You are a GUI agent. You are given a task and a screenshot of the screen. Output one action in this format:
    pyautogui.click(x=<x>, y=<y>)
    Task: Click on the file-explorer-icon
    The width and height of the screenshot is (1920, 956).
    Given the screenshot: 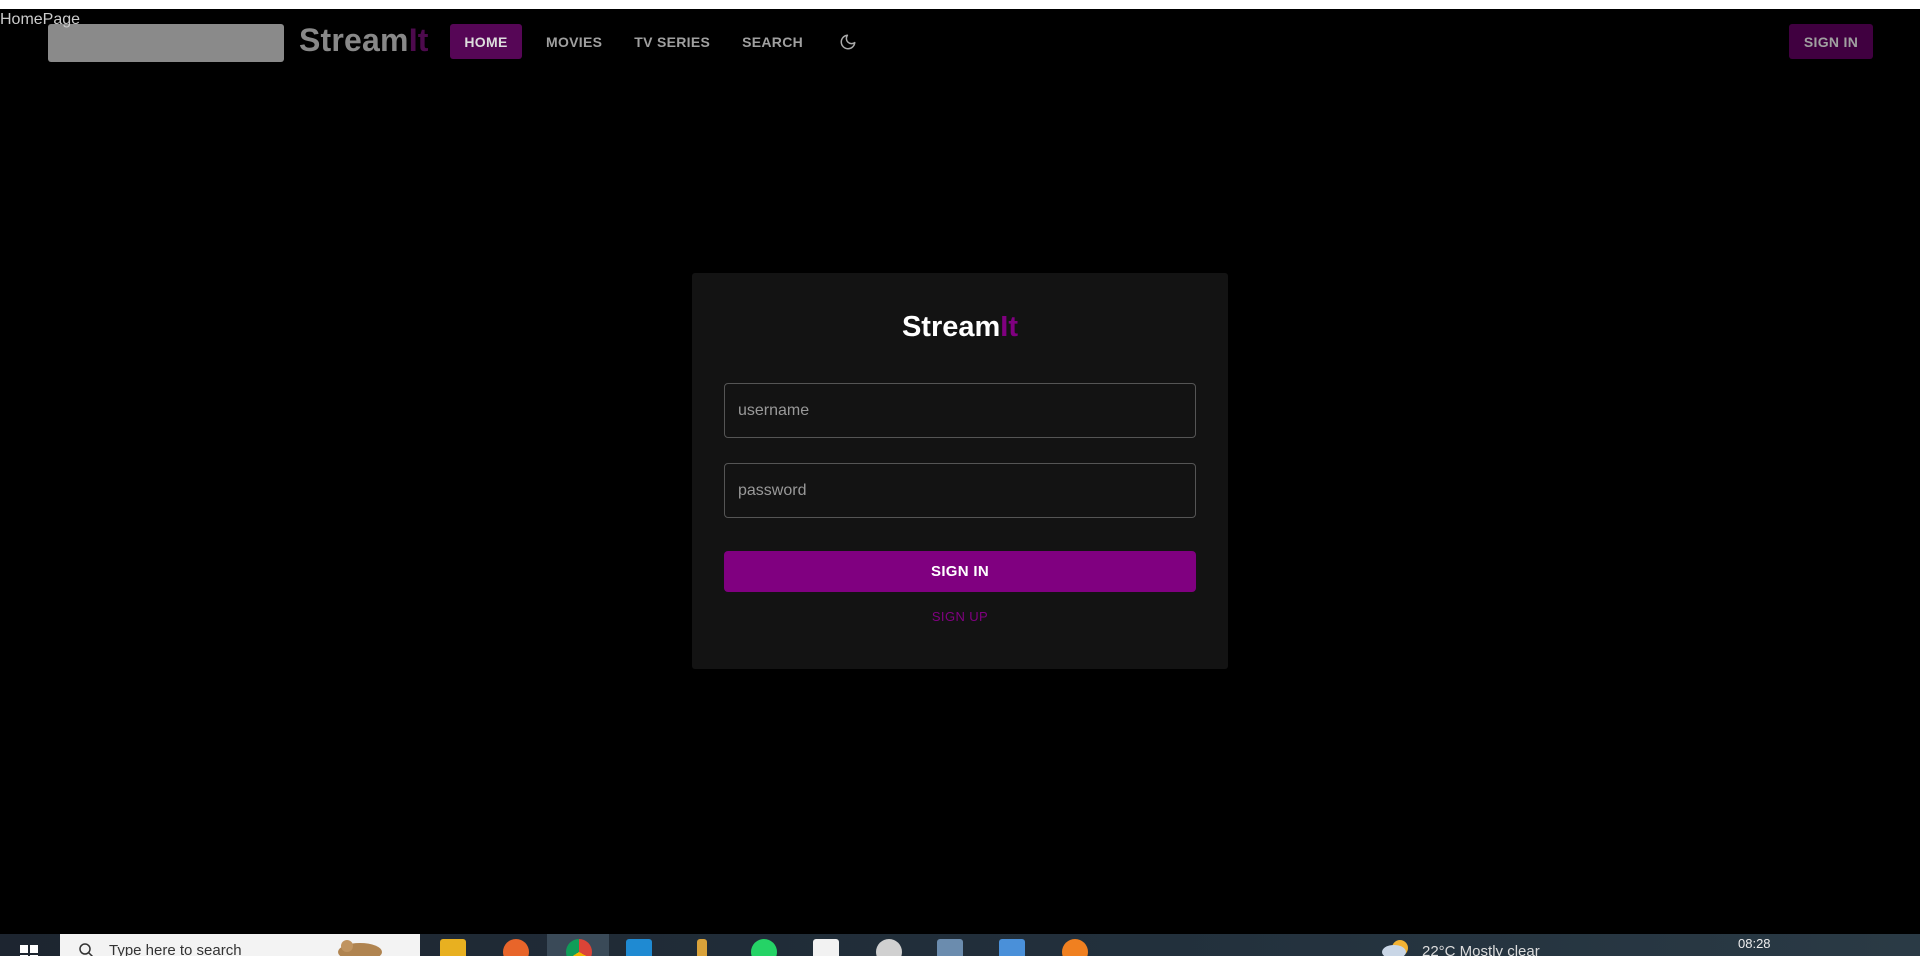 What is the action you would take?
    pyautogui.click(x=453, y=947)
    